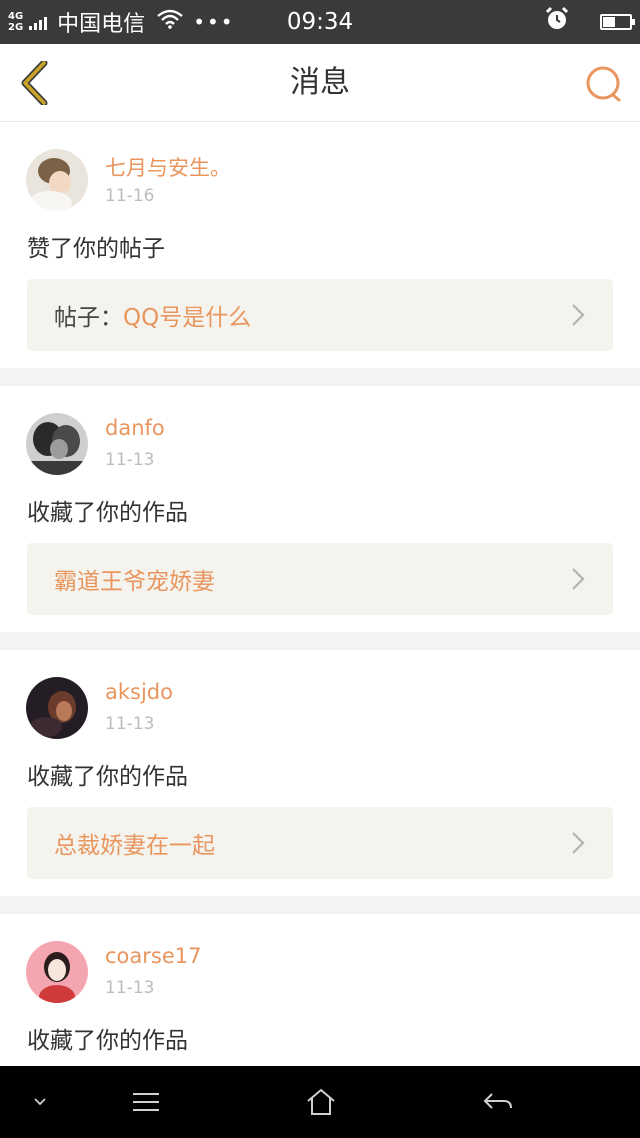 The height and width of the screenshot is (1138, 640). I want to click on chevron-down-icon, so click(40, 1102).